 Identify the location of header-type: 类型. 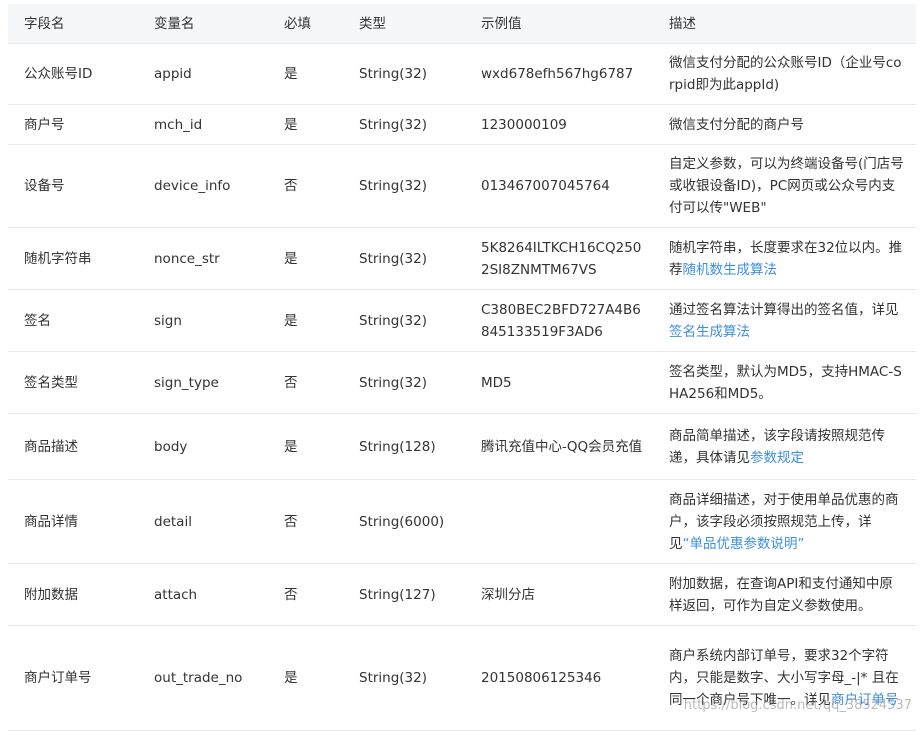
(372, 23).